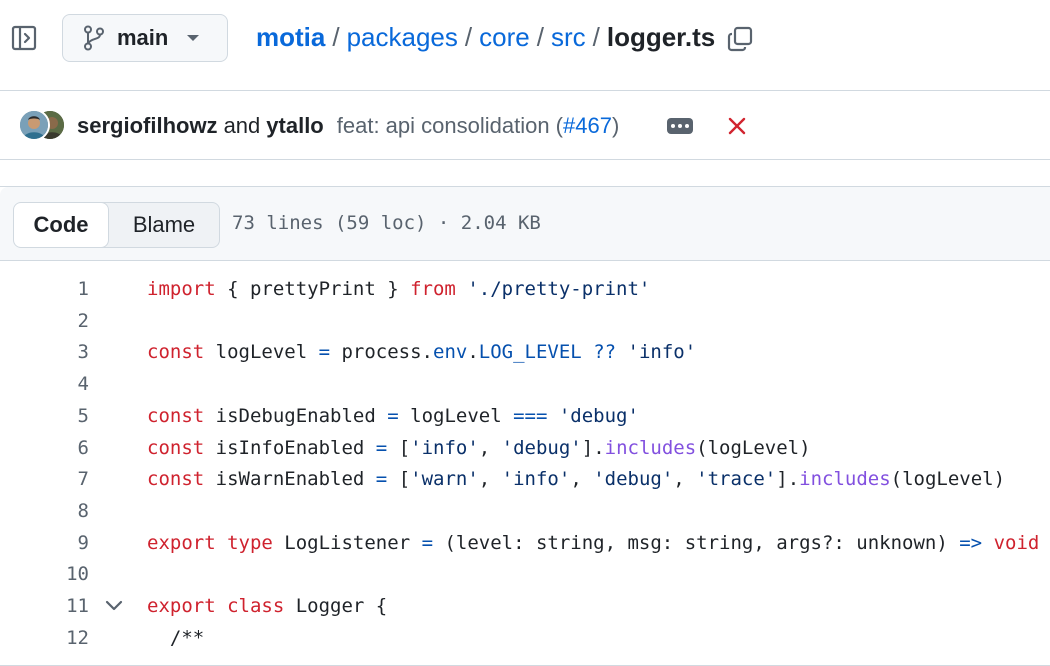 This screenshot has width=1050, height=666. What do you see at coordinates (473, 352) in the screenshot?
I see `code-token: .` at bounding box center [473, 352].